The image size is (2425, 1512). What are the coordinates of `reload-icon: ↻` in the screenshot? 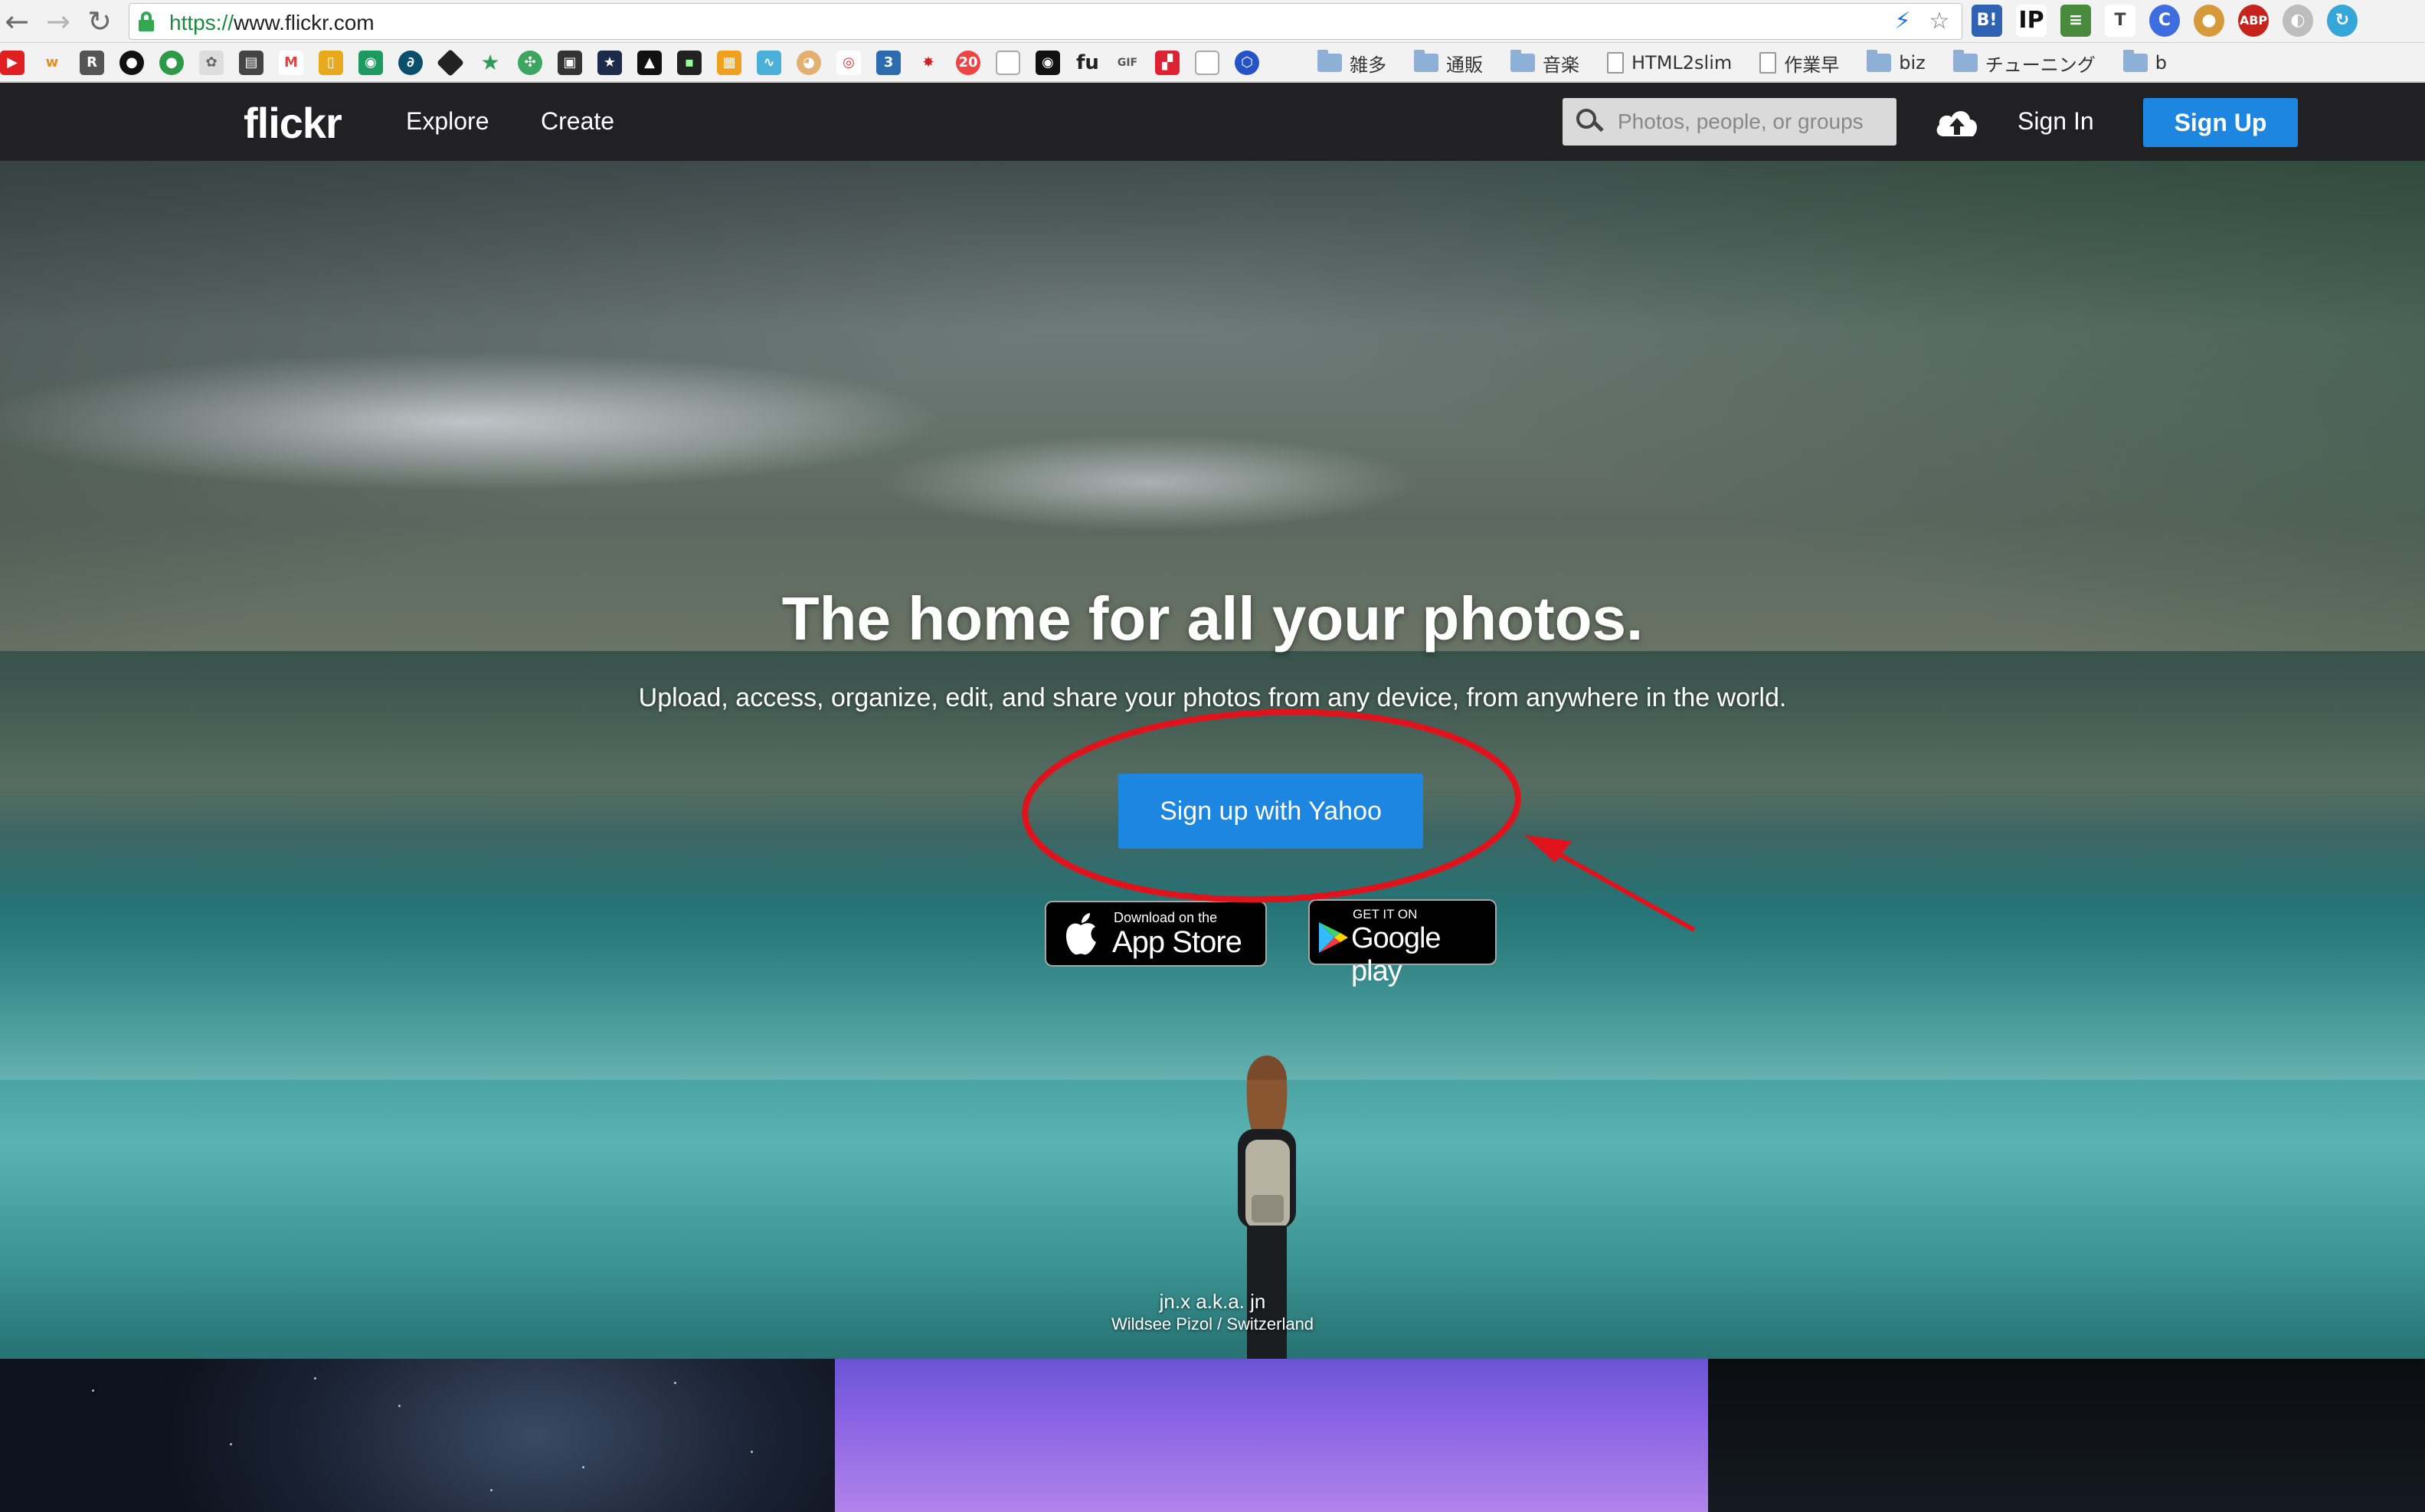 It's located at (99, 21).